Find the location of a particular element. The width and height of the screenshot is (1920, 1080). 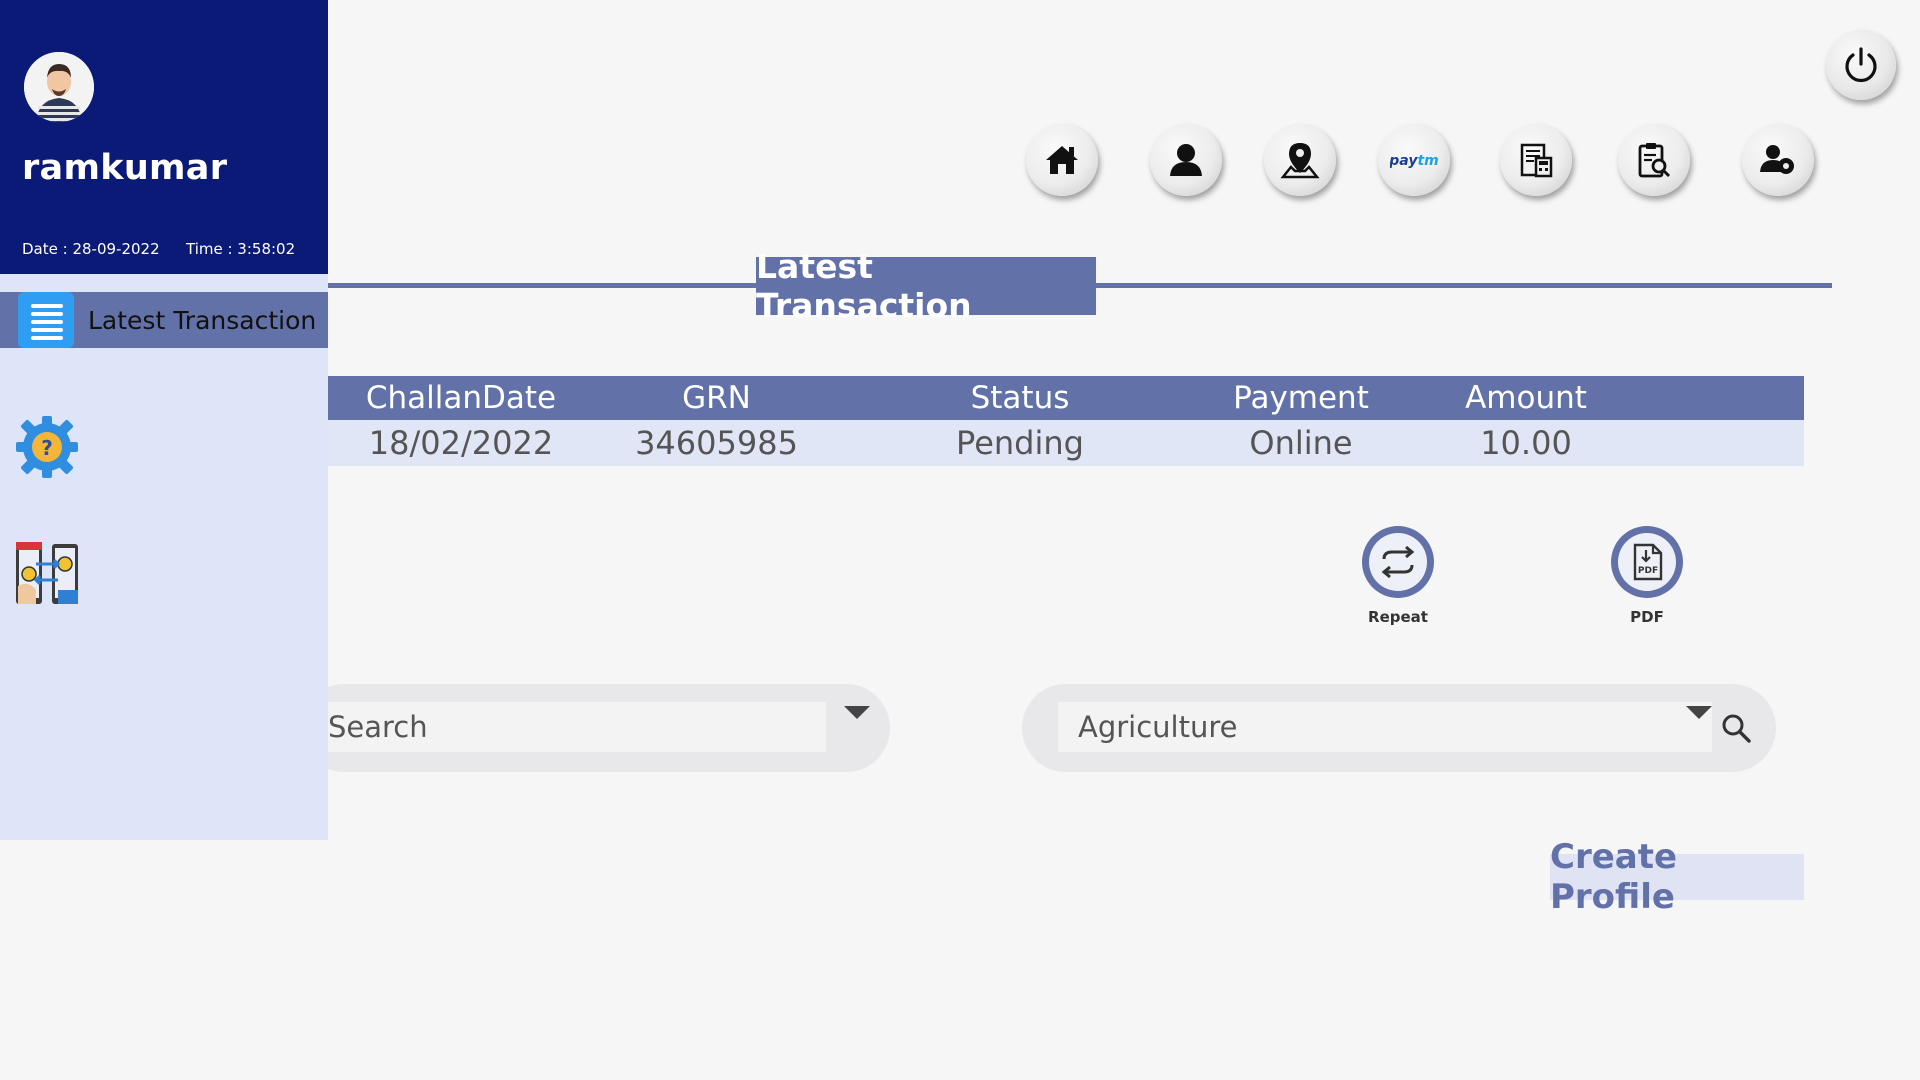

cell-challan-date: 18/02/2022 is located at coordinates (461, 443).